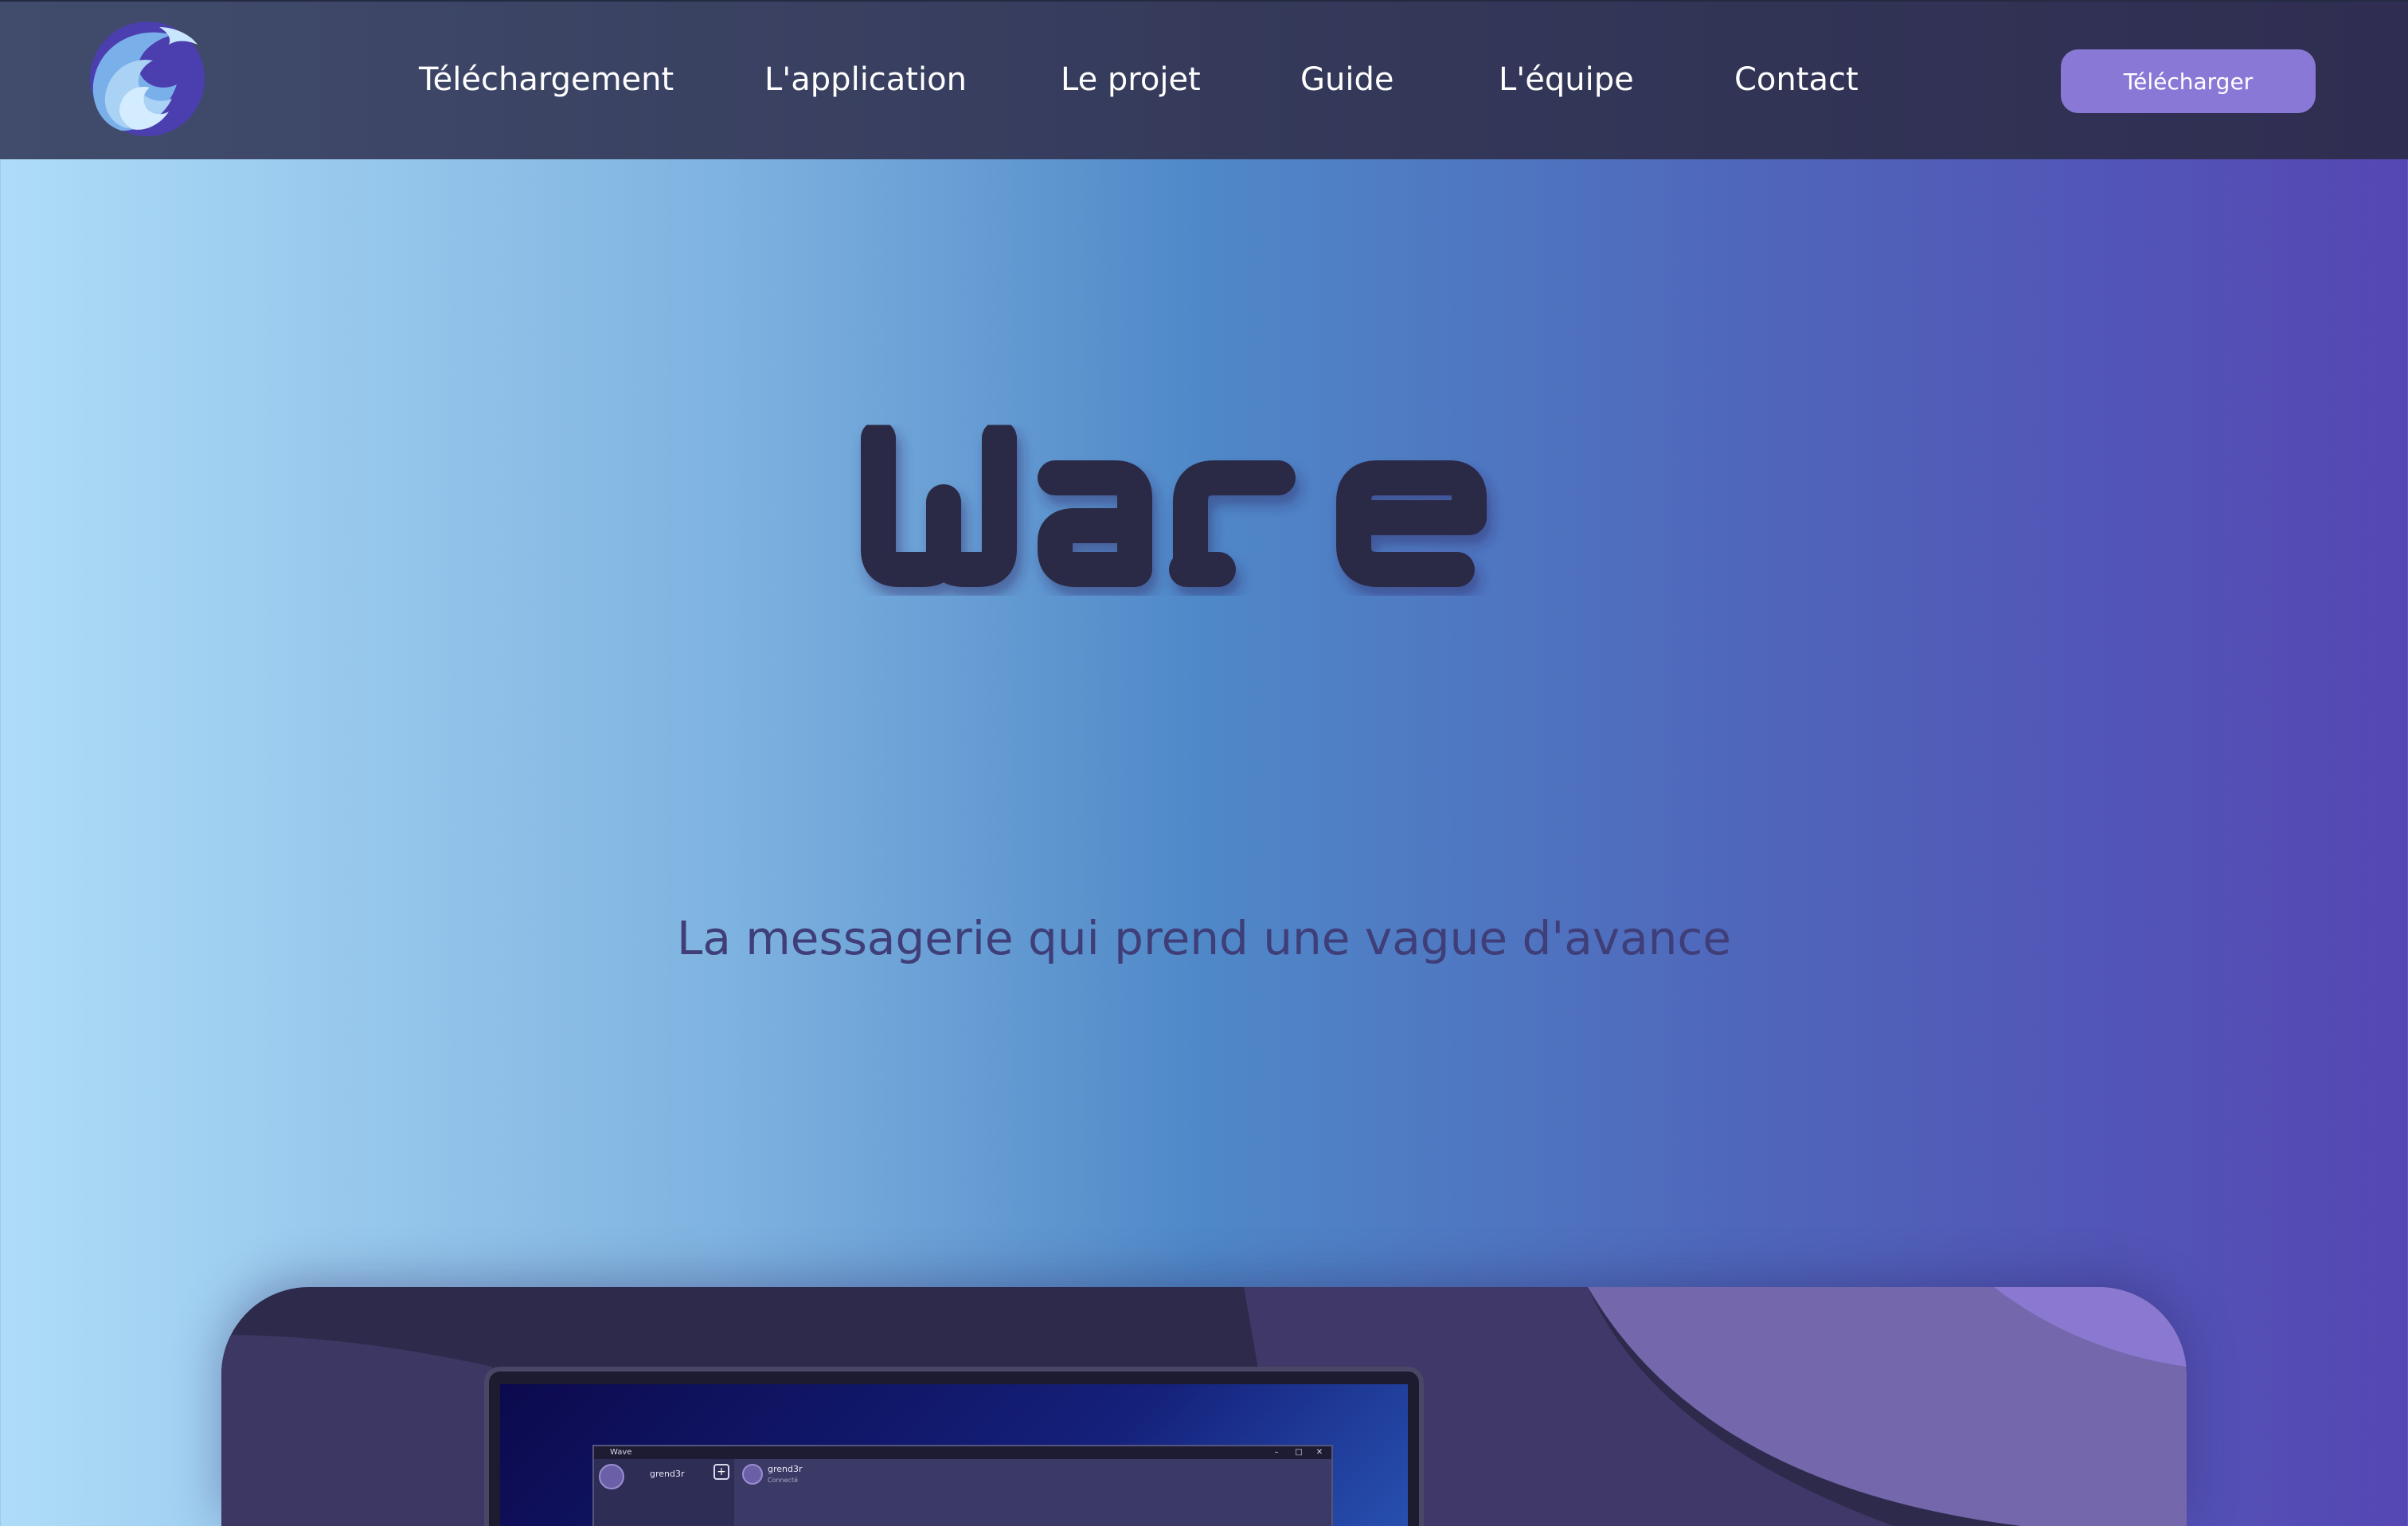 Image resolution: width=2408 pixels, height=1526 pixels. Describe the element at coordinates (621, 1452) in the screenshot. I see `app-window-title: Wave` at that location.